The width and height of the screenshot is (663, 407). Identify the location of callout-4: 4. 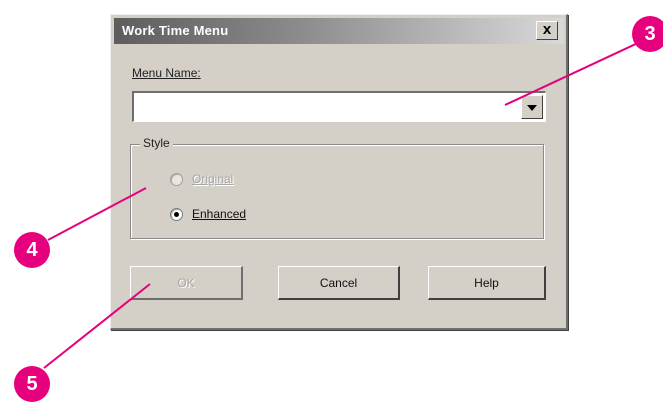
(32, 250).